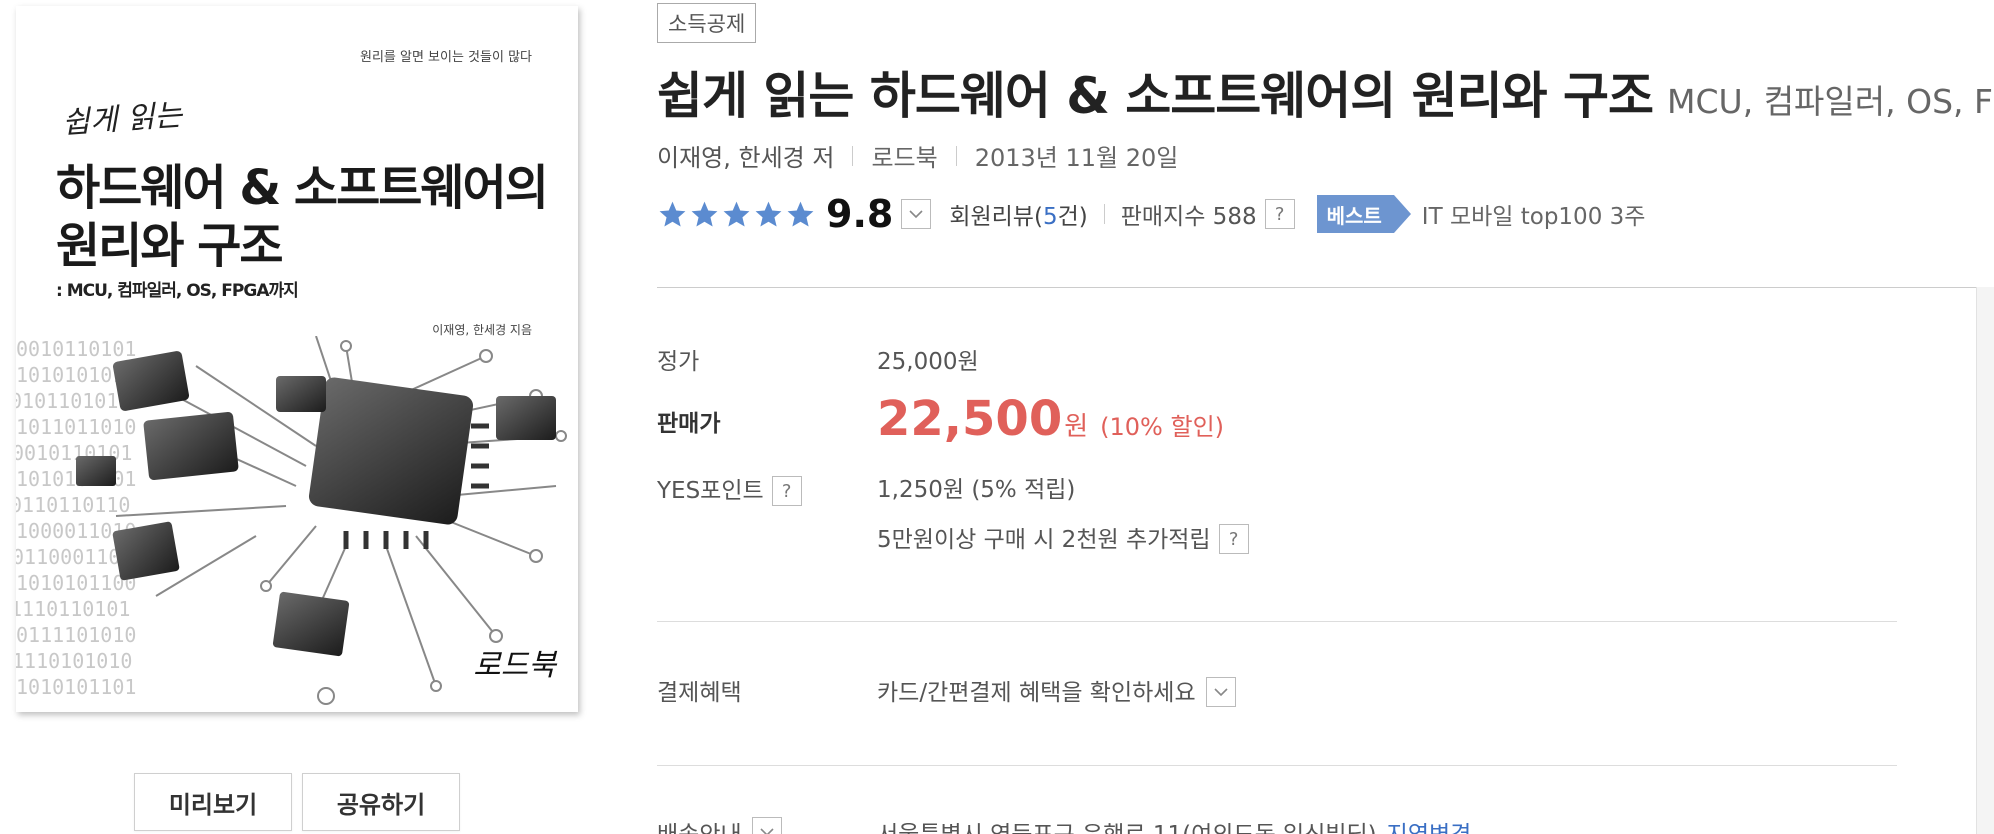  I want to click on payment-benefit-dropdown-button, so click(1220, 692).